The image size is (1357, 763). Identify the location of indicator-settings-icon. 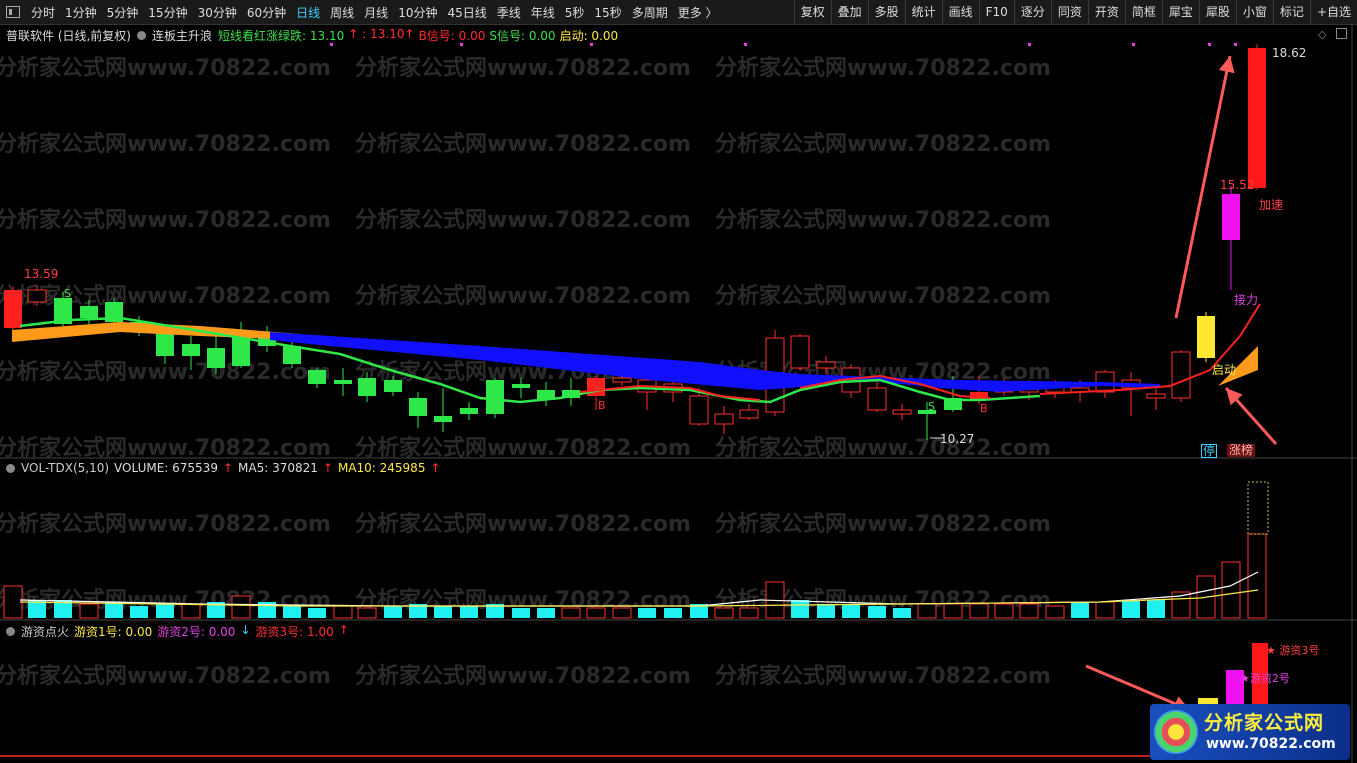
(141, 35).